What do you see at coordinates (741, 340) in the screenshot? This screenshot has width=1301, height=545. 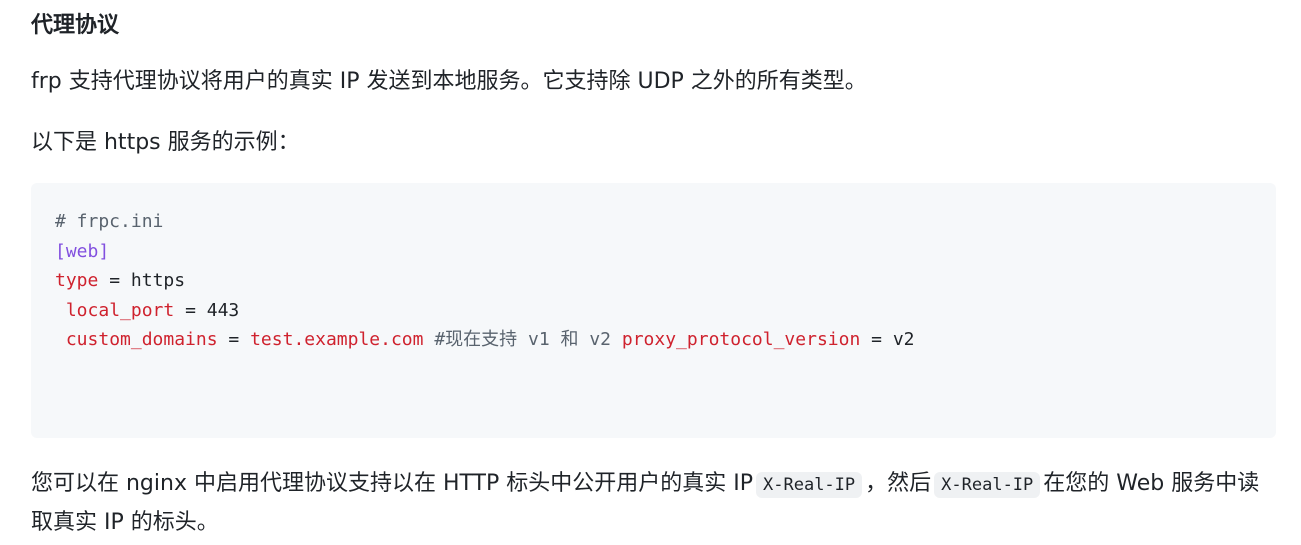 I see `code-key-proxy-protocol: proxy_protocol_version` at bounding box center [741, 340].